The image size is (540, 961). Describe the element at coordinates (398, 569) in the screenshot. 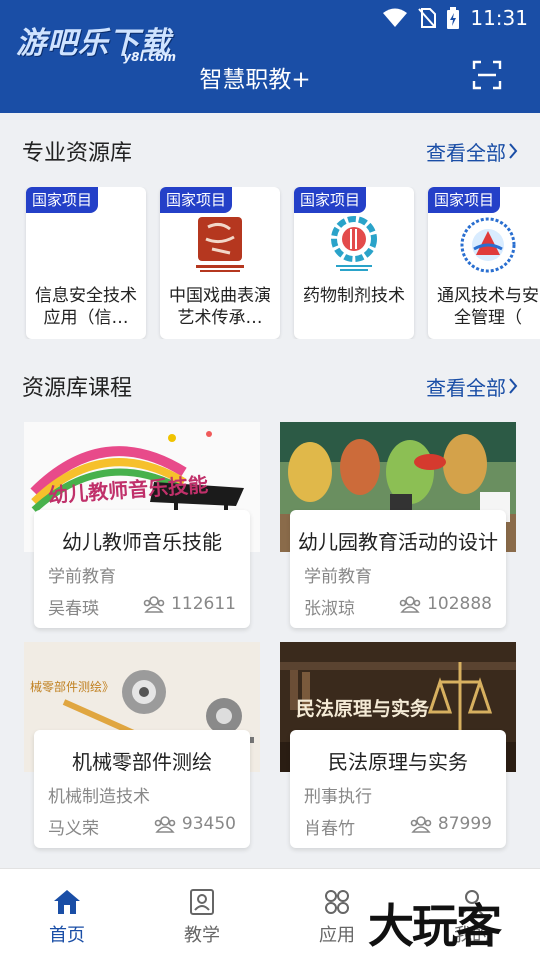

I see `course-info-panel: 幼儿园教育活动的设计 学前教育 张淑琼 102888` at that location.